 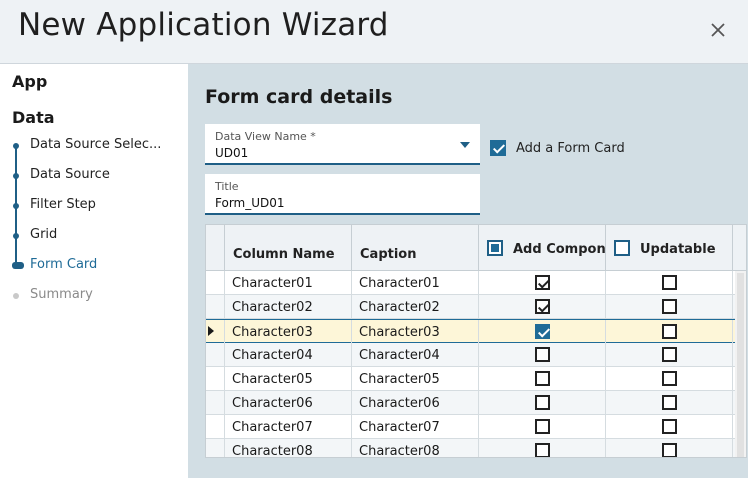 What do you see at coordinates (272, 332) in the screenshot?
I see `cell-column-name: Character03` at bounding box center [272, 332].